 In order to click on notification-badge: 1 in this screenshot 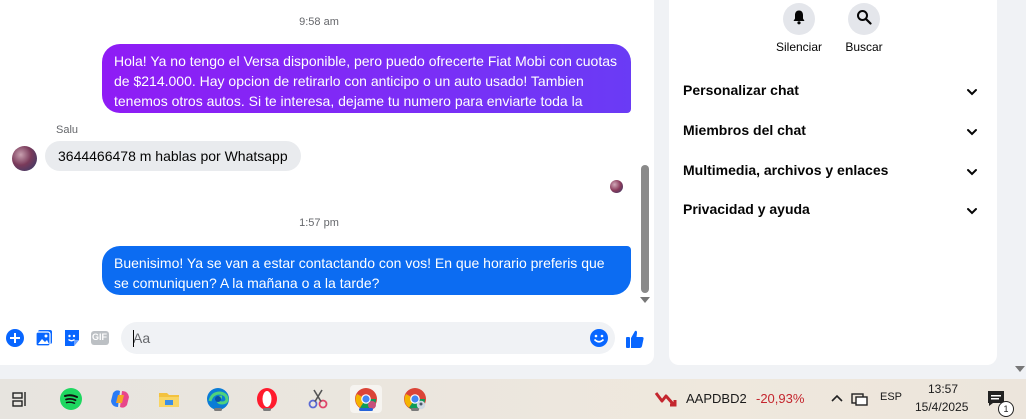, I will do `click(1006, 409)`.